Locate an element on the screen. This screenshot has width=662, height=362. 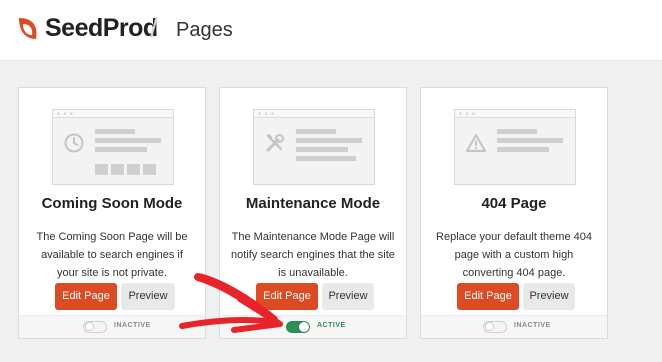
seedprod-leaf-icon is located at coordinates (28, 28).